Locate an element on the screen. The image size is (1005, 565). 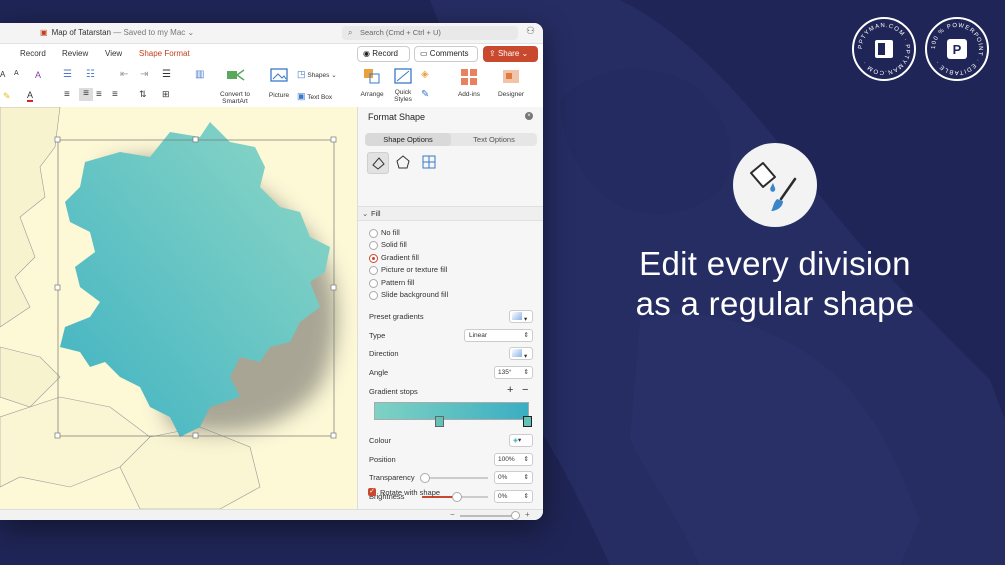
radio-label: Picture or texture fill is located at coordinates (414, 269).